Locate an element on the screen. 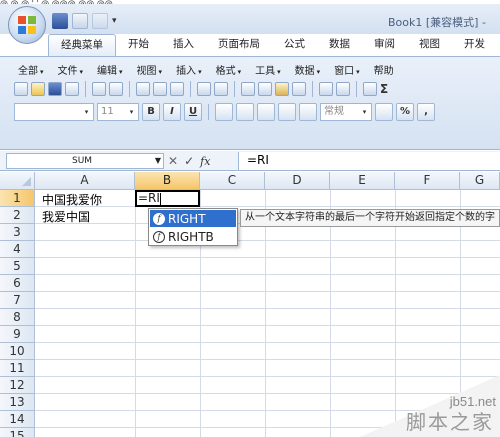  office-logo-icon is located at coordinates (27, 25).